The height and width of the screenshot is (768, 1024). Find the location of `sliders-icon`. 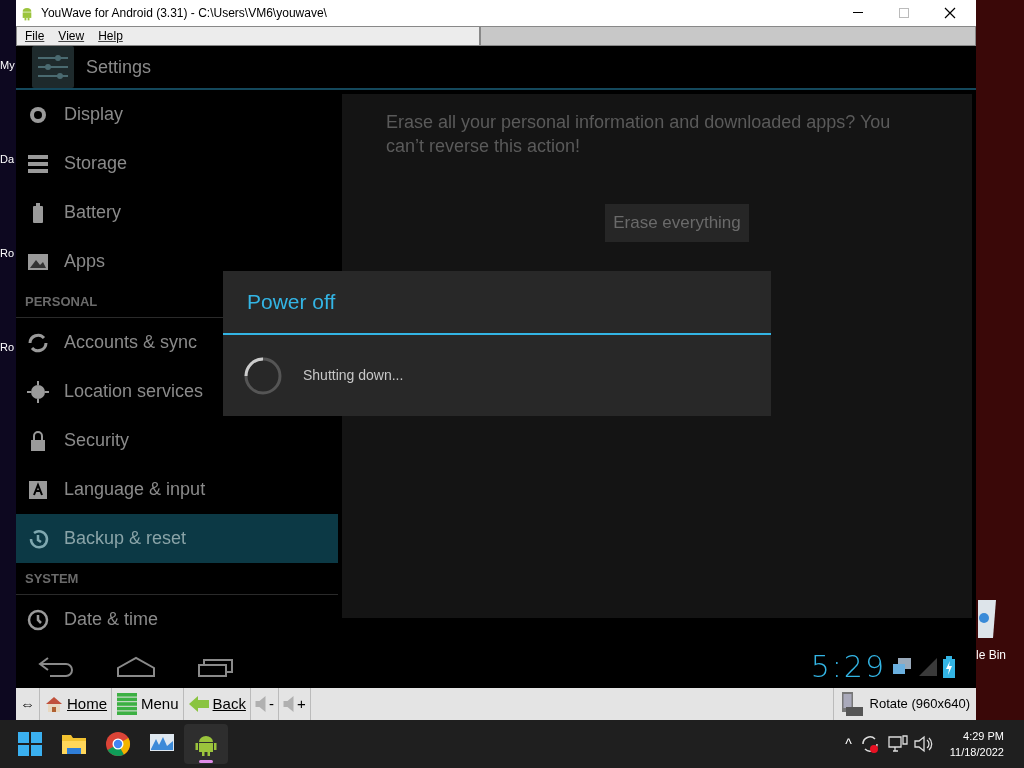

sliders-icon is located at coordinates (53, 67).